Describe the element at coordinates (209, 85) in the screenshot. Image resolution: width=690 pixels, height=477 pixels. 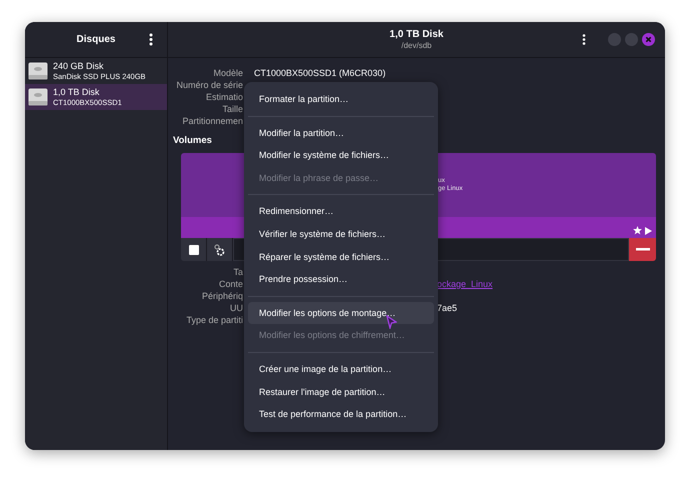
I see `field-label: Numéro de série` at that location.